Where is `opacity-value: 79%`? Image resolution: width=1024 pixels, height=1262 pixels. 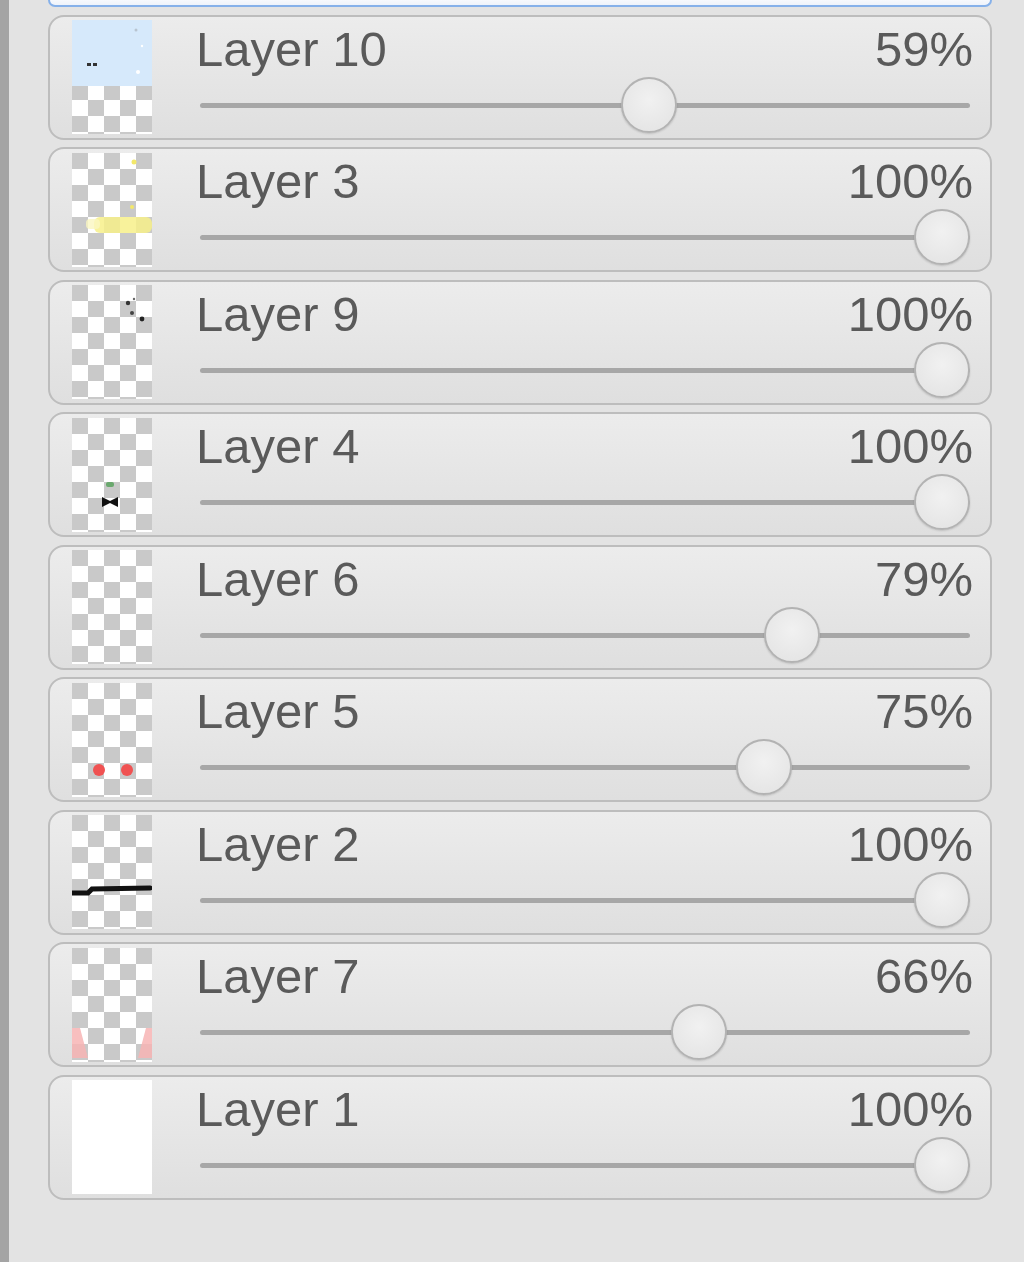 opacity-value: 79% is located at coordinates (923, 578).